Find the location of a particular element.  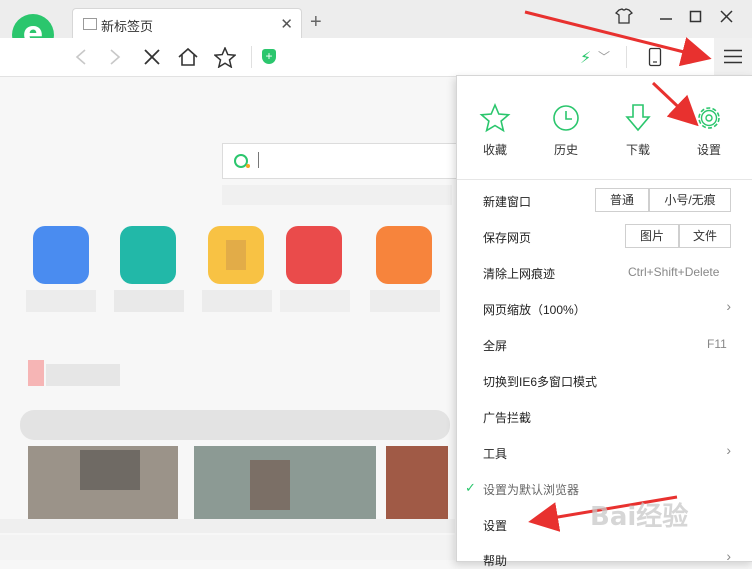

menu-settings-button: 设置 is located at coordinates (709, 130).